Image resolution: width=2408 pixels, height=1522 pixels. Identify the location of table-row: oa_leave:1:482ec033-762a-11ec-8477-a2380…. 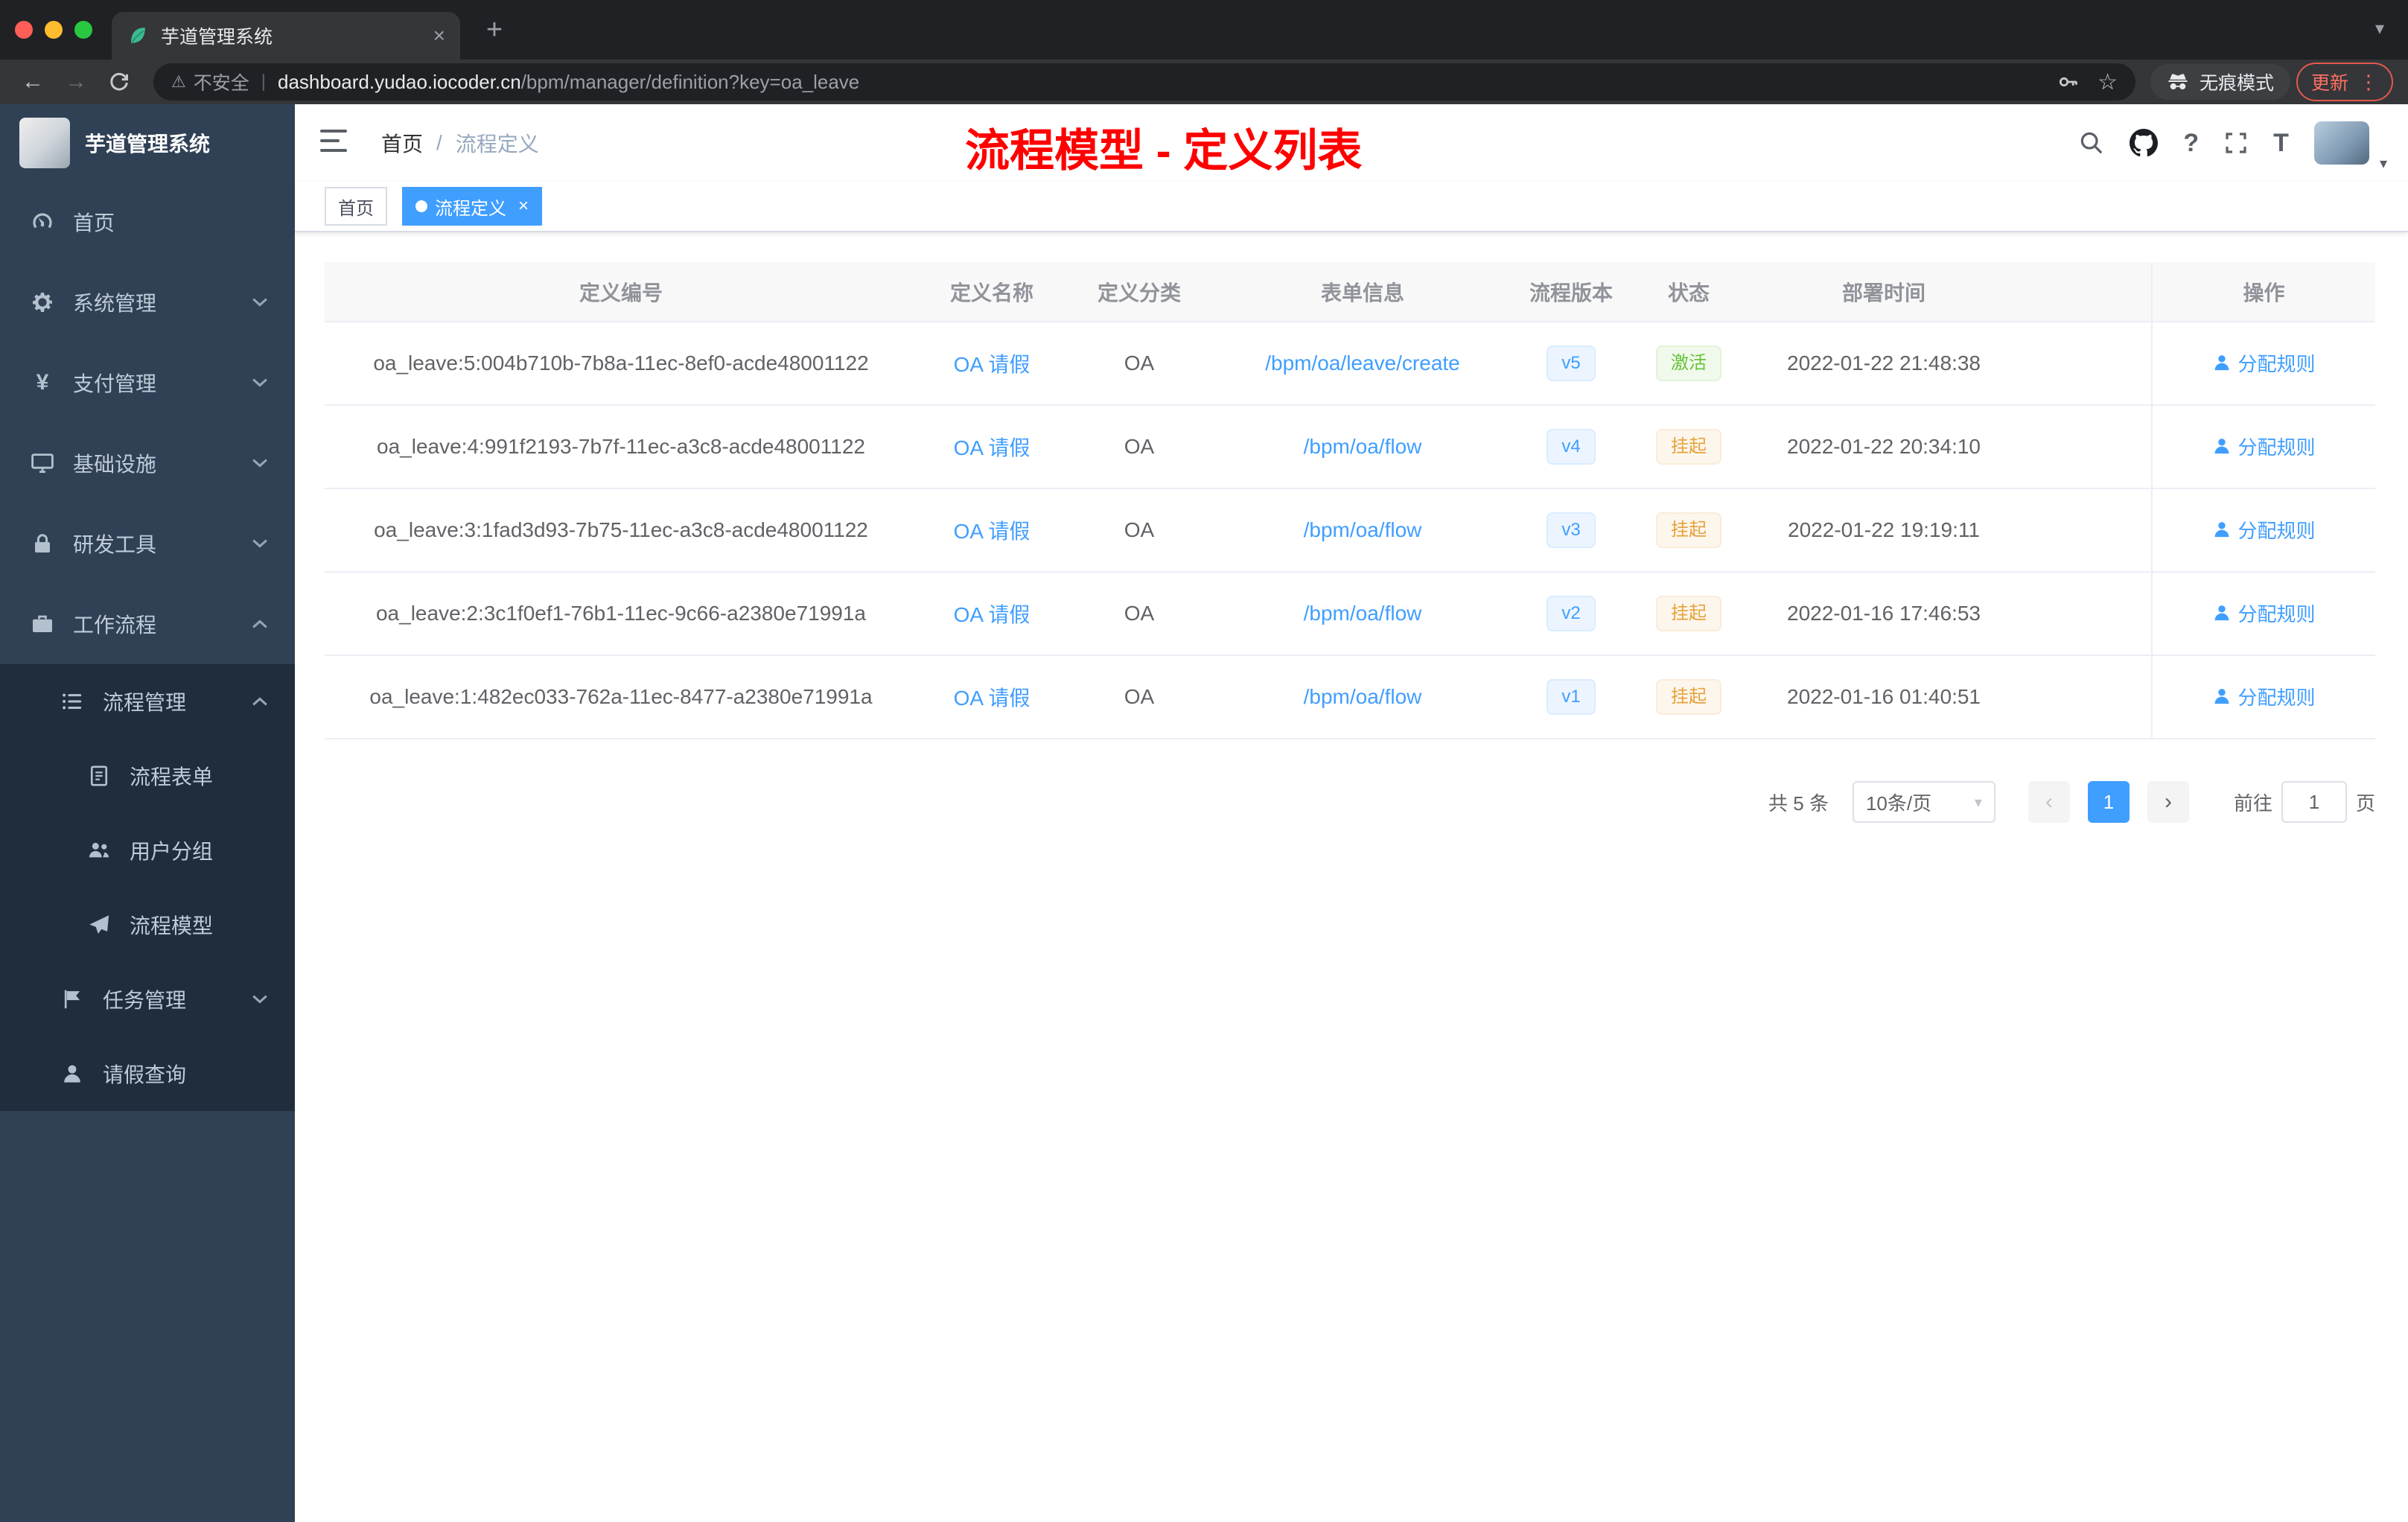
(1350, 697).